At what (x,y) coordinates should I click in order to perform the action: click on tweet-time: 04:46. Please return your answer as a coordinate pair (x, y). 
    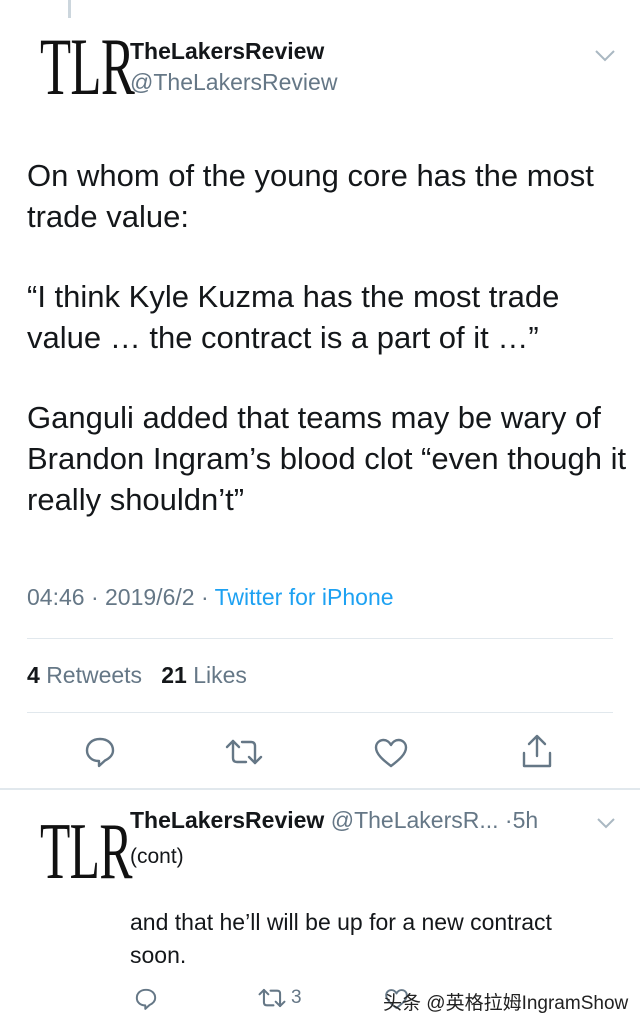
    Looking at the image, I should click on (56, 597).